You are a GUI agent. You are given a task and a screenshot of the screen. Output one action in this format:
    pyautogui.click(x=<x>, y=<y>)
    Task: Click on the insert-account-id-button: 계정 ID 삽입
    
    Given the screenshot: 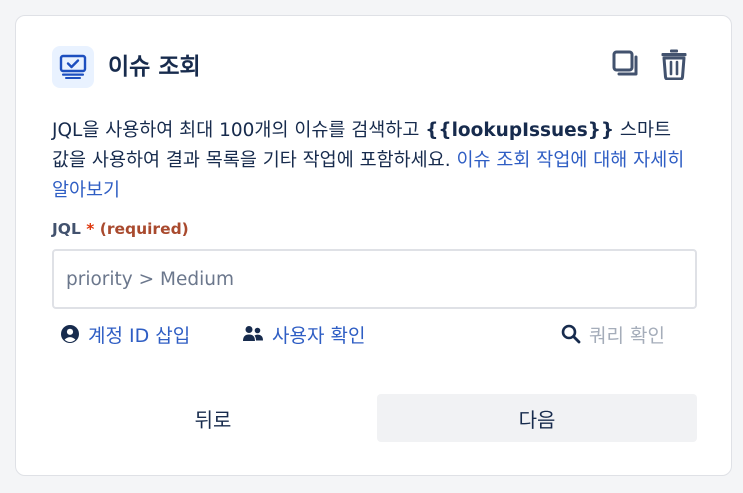 What is the action you would take?
    pyautogui.click(x=125, y=334)
    